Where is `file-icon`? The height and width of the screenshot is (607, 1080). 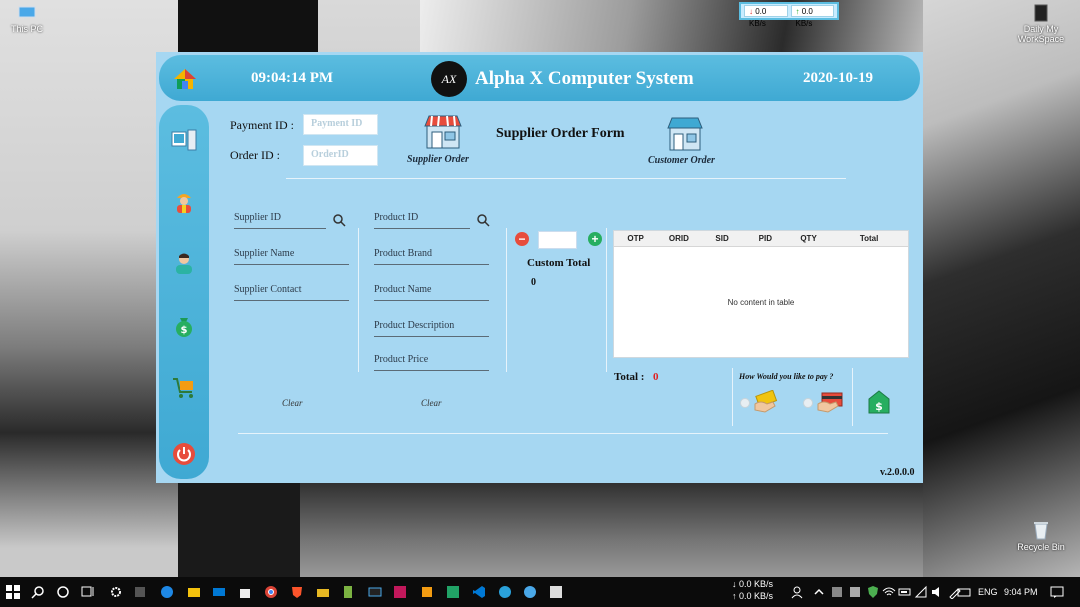
file-icon is located at coordinates (1041, 13).